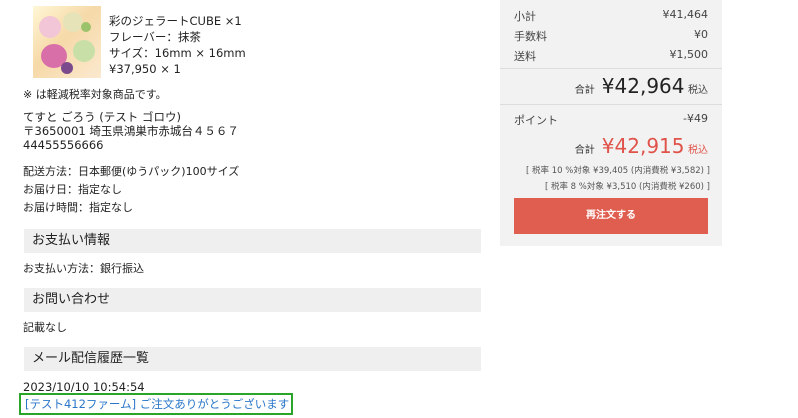 The image size is (798, 418). What do you see at coordinates (536, 120) in the screenshot?
I see `points-label: ポイント` at bounding box center [536, 120].